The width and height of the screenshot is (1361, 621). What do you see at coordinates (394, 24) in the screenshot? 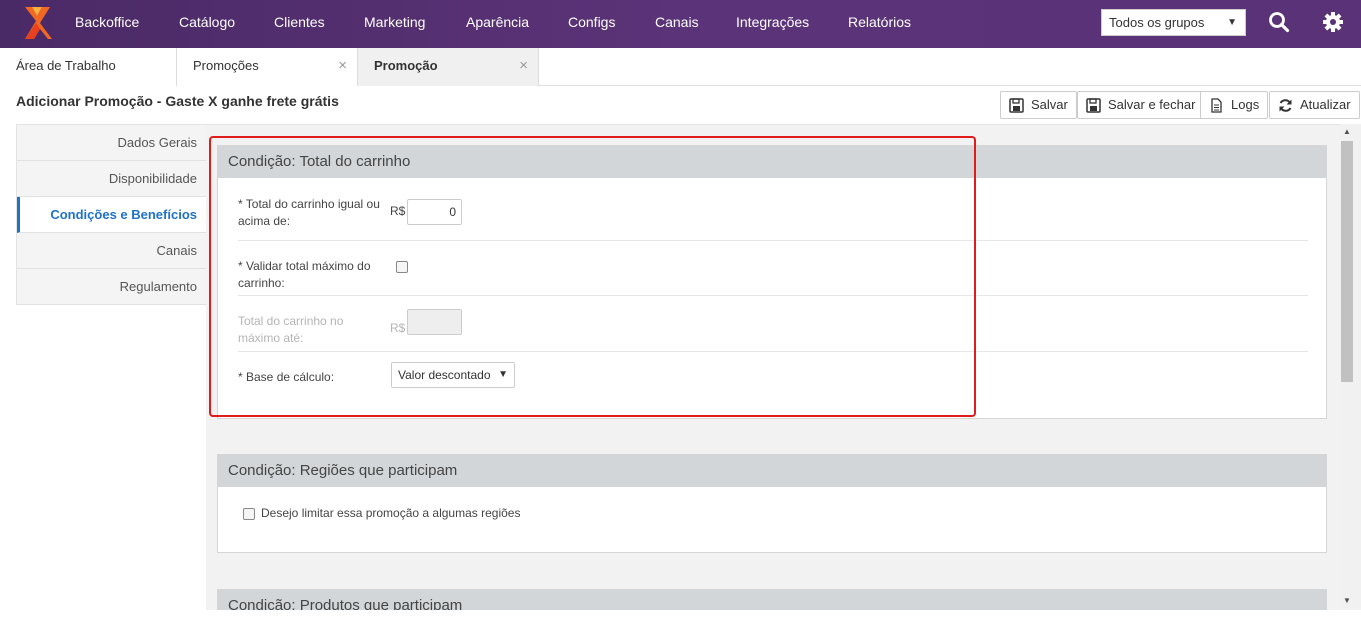
I see `nav-marketing: Marketing` at bounding box center [394, 24].